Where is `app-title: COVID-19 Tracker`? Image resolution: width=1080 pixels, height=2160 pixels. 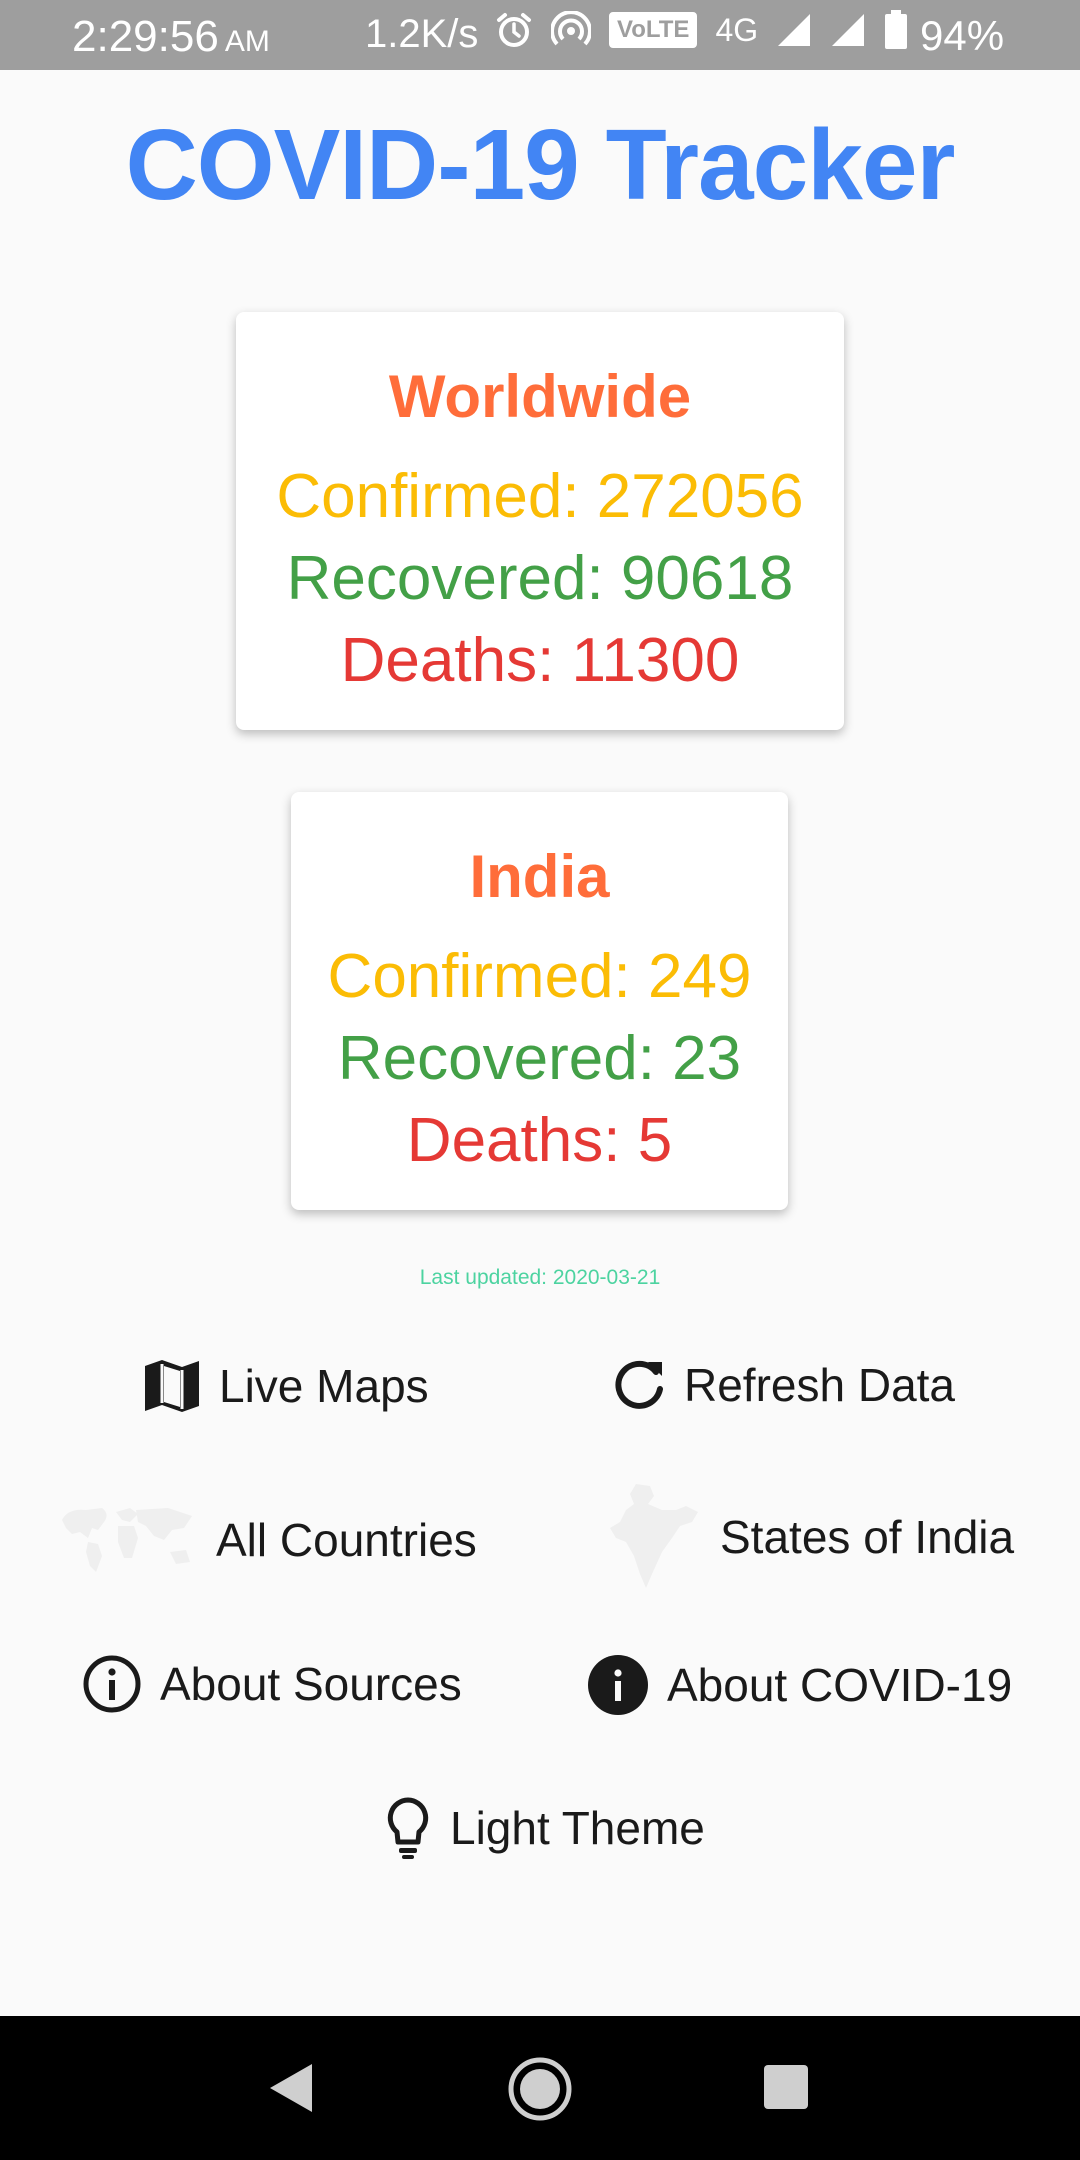 app-title: COVID-19 Tracker is located at coordinates (540, 165).